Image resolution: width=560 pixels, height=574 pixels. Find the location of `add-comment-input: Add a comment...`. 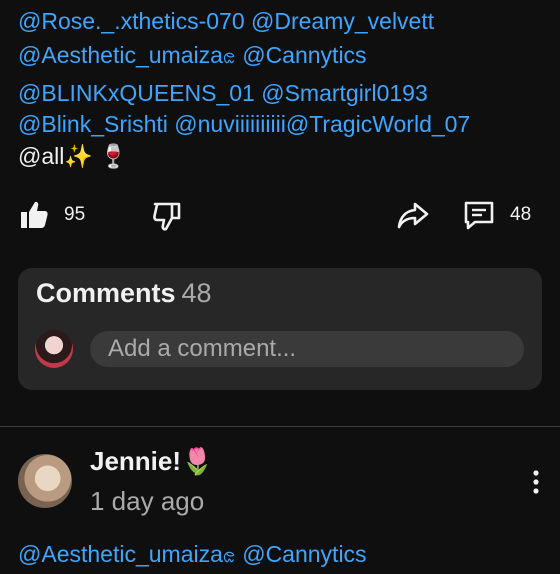

add-comment-input: Add a comment... is located at coordinates (307, 349).